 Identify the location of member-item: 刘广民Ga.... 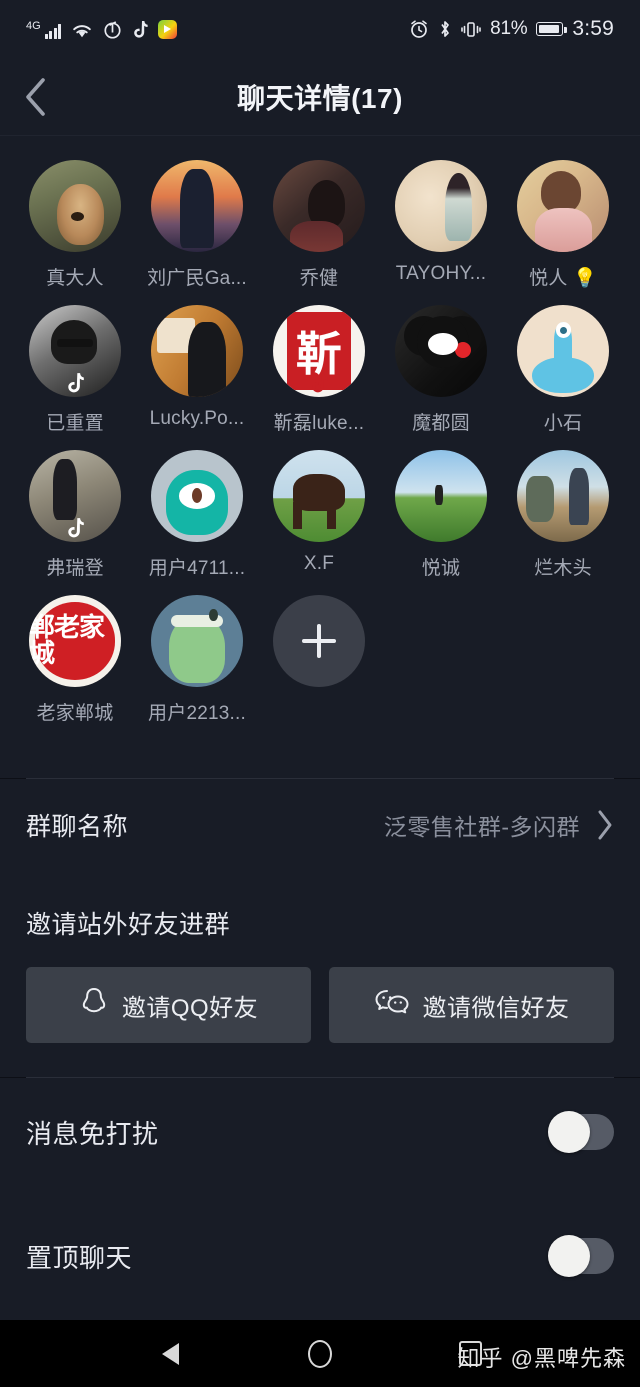
(197, 225).